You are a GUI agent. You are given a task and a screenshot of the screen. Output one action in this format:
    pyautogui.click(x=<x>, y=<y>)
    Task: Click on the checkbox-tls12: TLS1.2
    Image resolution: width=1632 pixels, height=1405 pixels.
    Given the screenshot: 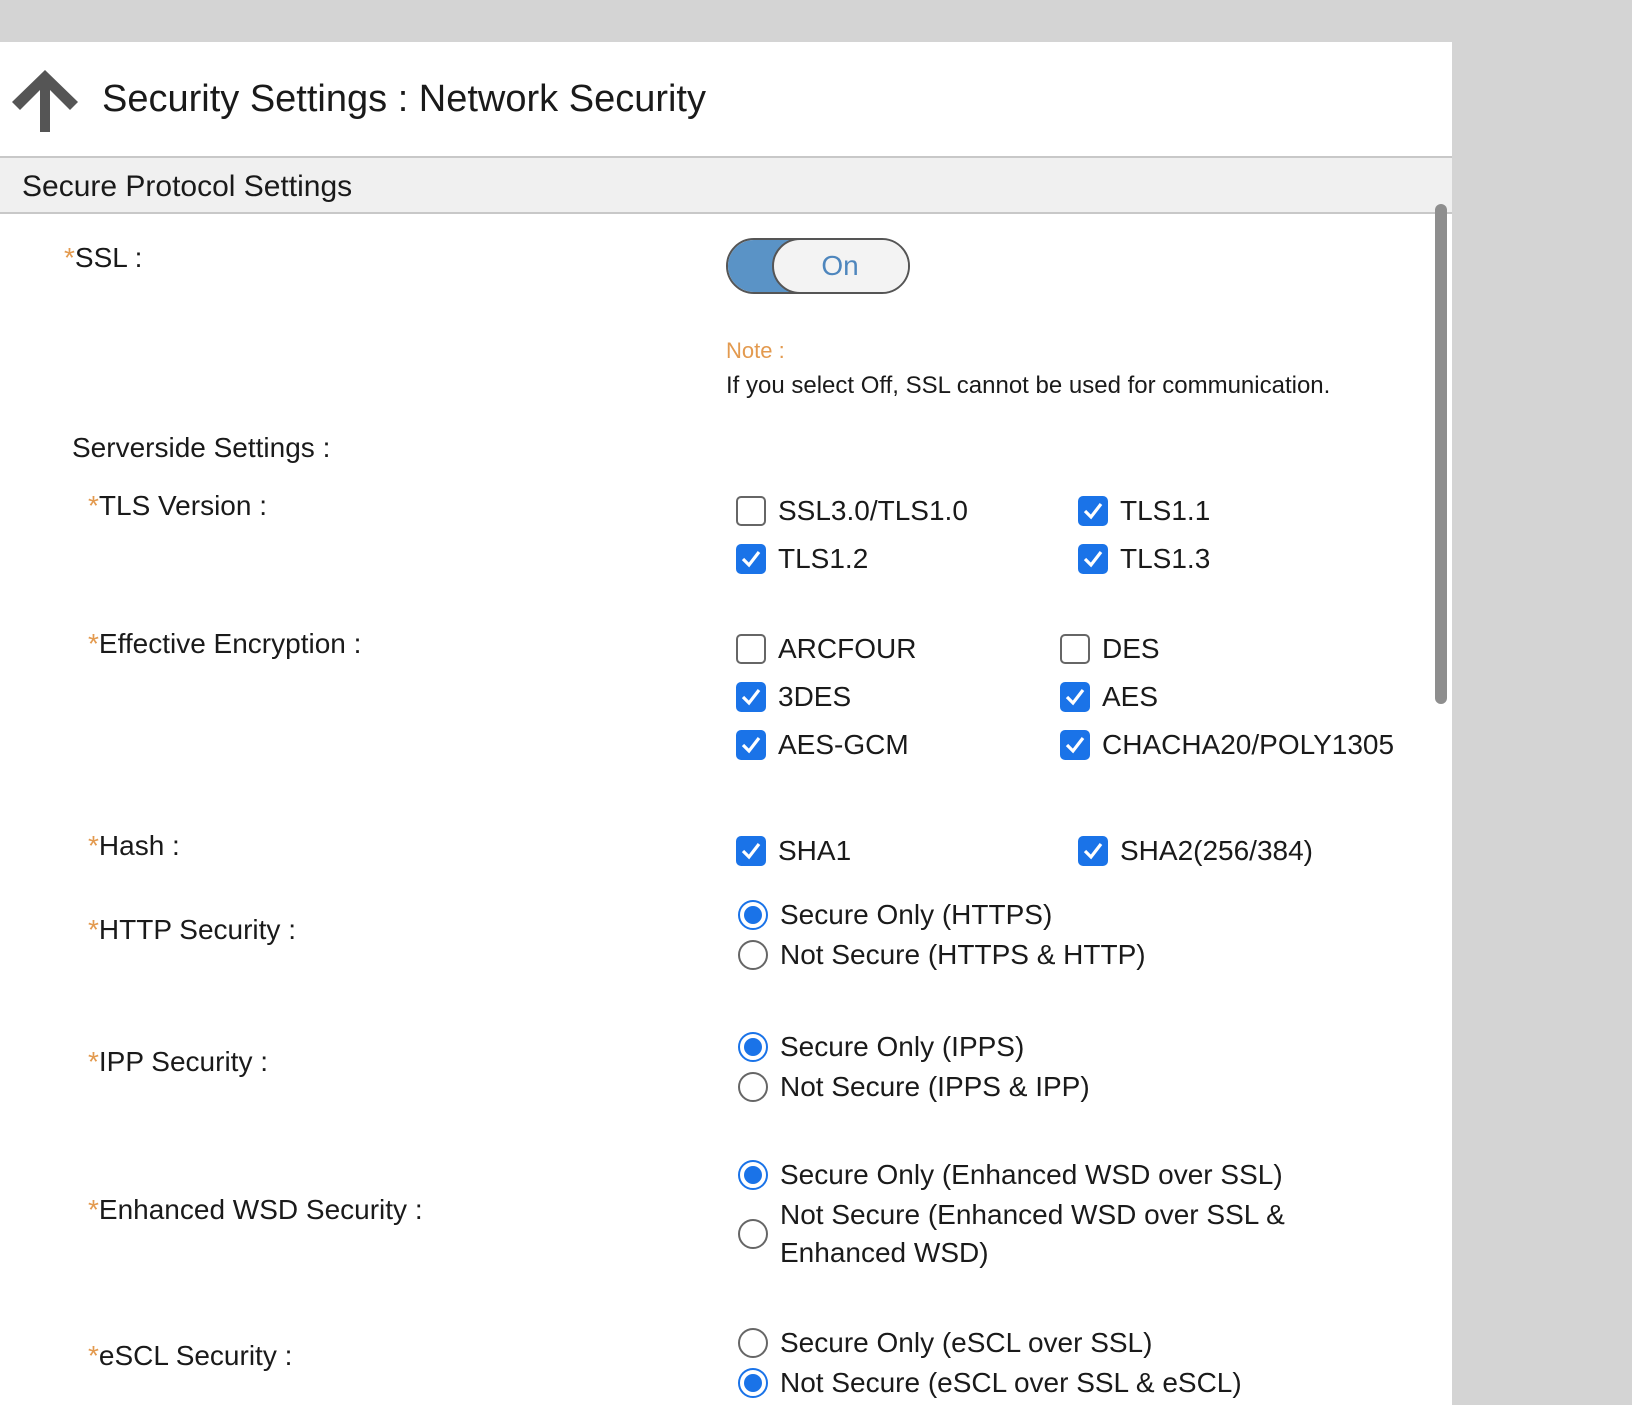 What is the action you would take?
    pyautogui.click(x=802, y=559)
    